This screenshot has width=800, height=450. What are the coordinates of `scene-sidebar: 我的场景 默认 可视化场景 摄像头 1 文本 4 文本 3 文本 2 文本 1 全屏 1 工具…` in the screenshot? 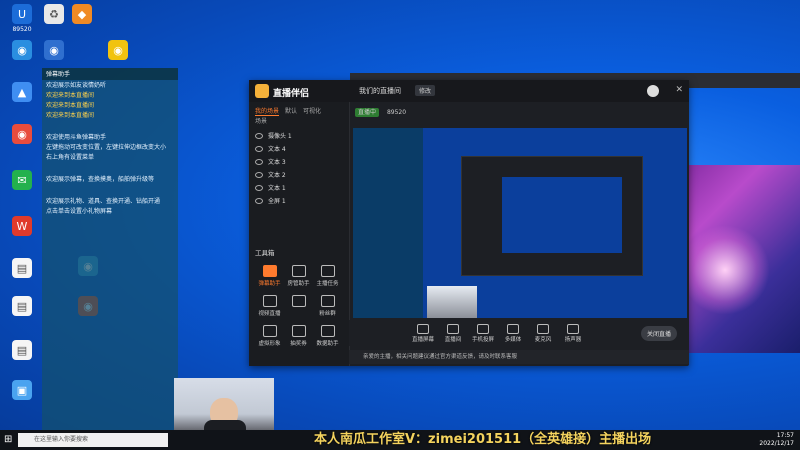 It's located at (299, 234).